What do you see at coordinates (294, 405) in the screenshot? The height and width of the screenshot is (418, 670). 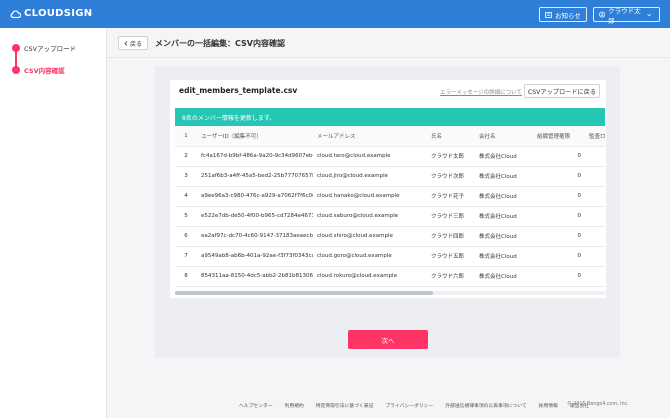 I see `footer-link-terms: 利用規約` at bounding box center [294, 405].